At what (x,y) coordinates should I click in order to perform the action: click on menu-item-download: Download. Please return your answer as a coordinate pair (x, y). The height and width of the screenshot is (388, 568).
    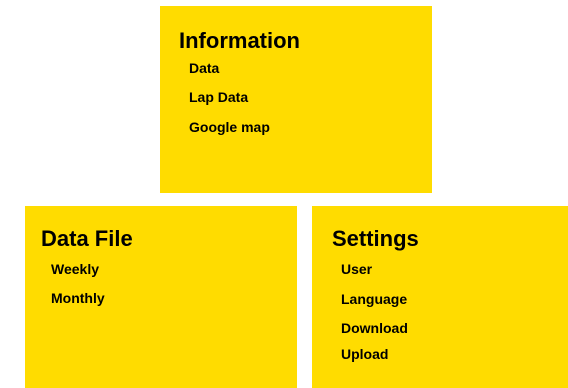
    Looking at the image, I should click on (374, 328).